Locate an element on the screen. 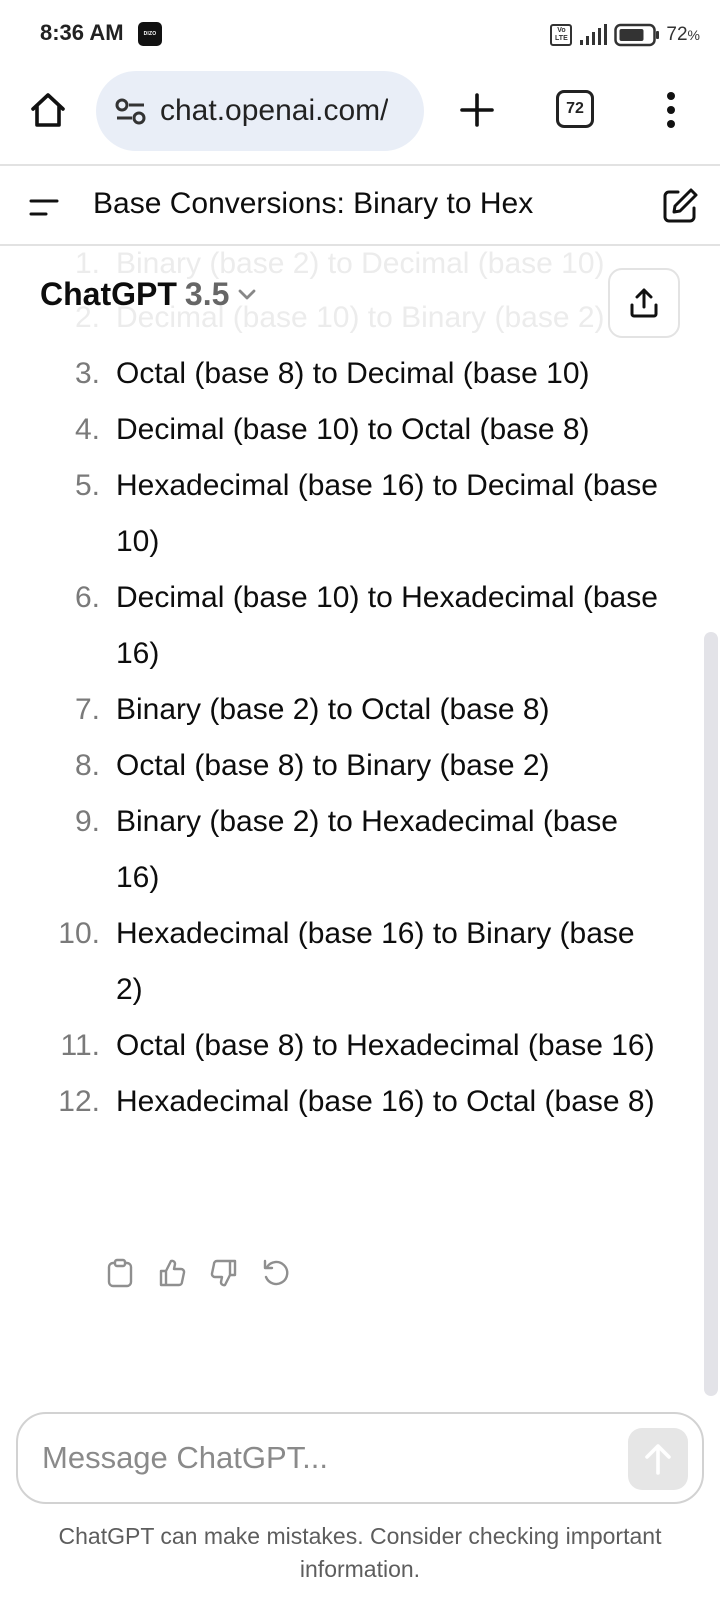 The image size is (720, 1600). list-item: 7. Binary (base 2) to Octal (base 8) is located at coordinates (345, 710).